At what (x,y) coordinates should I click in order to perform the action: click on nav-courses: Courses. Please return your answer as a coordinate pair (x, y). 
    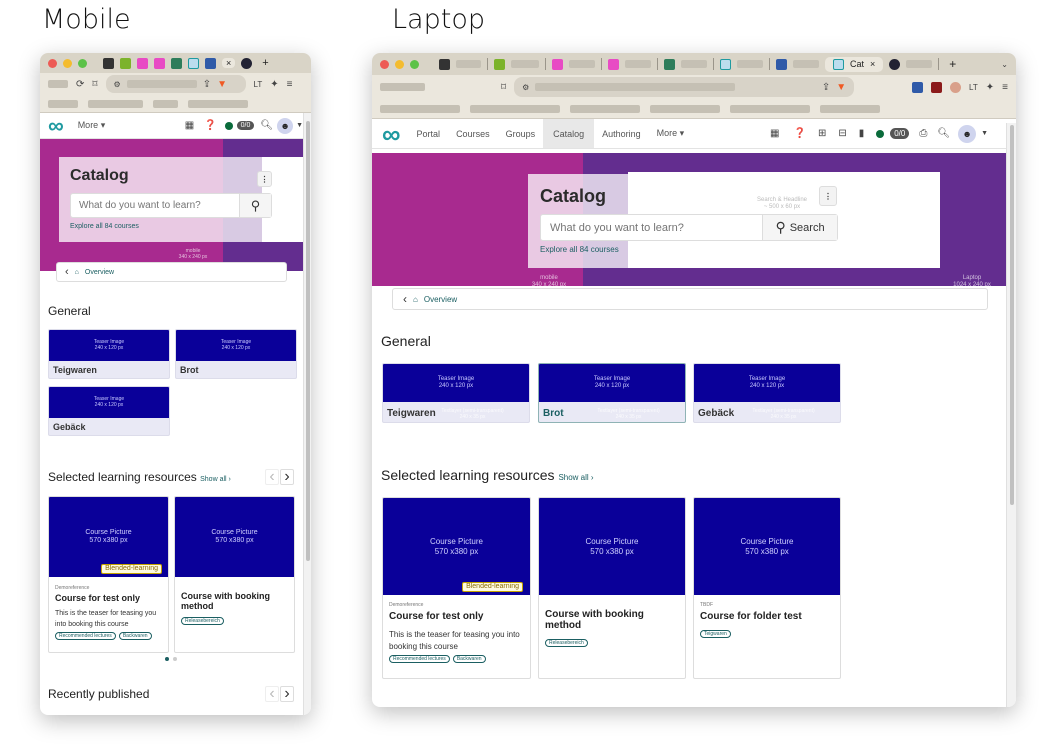
    Looking at the image, I should click on (473, 133).